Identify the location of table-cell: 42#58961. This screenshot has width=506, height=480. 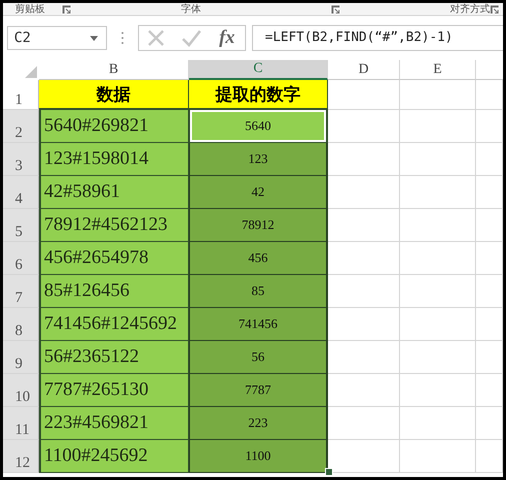
(114, 192).